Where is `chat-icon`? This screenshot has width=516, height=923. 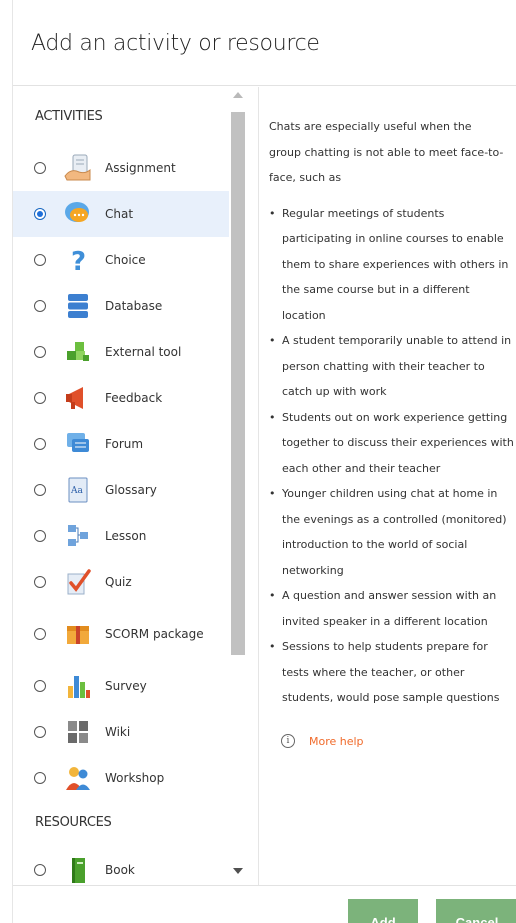
chat-icon is located at coordinates (77, 212).